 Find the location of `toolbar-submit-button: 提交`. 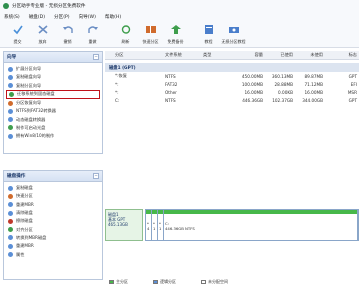

toolbar-submit-button: 提交 is located at coordinates (17, 34).